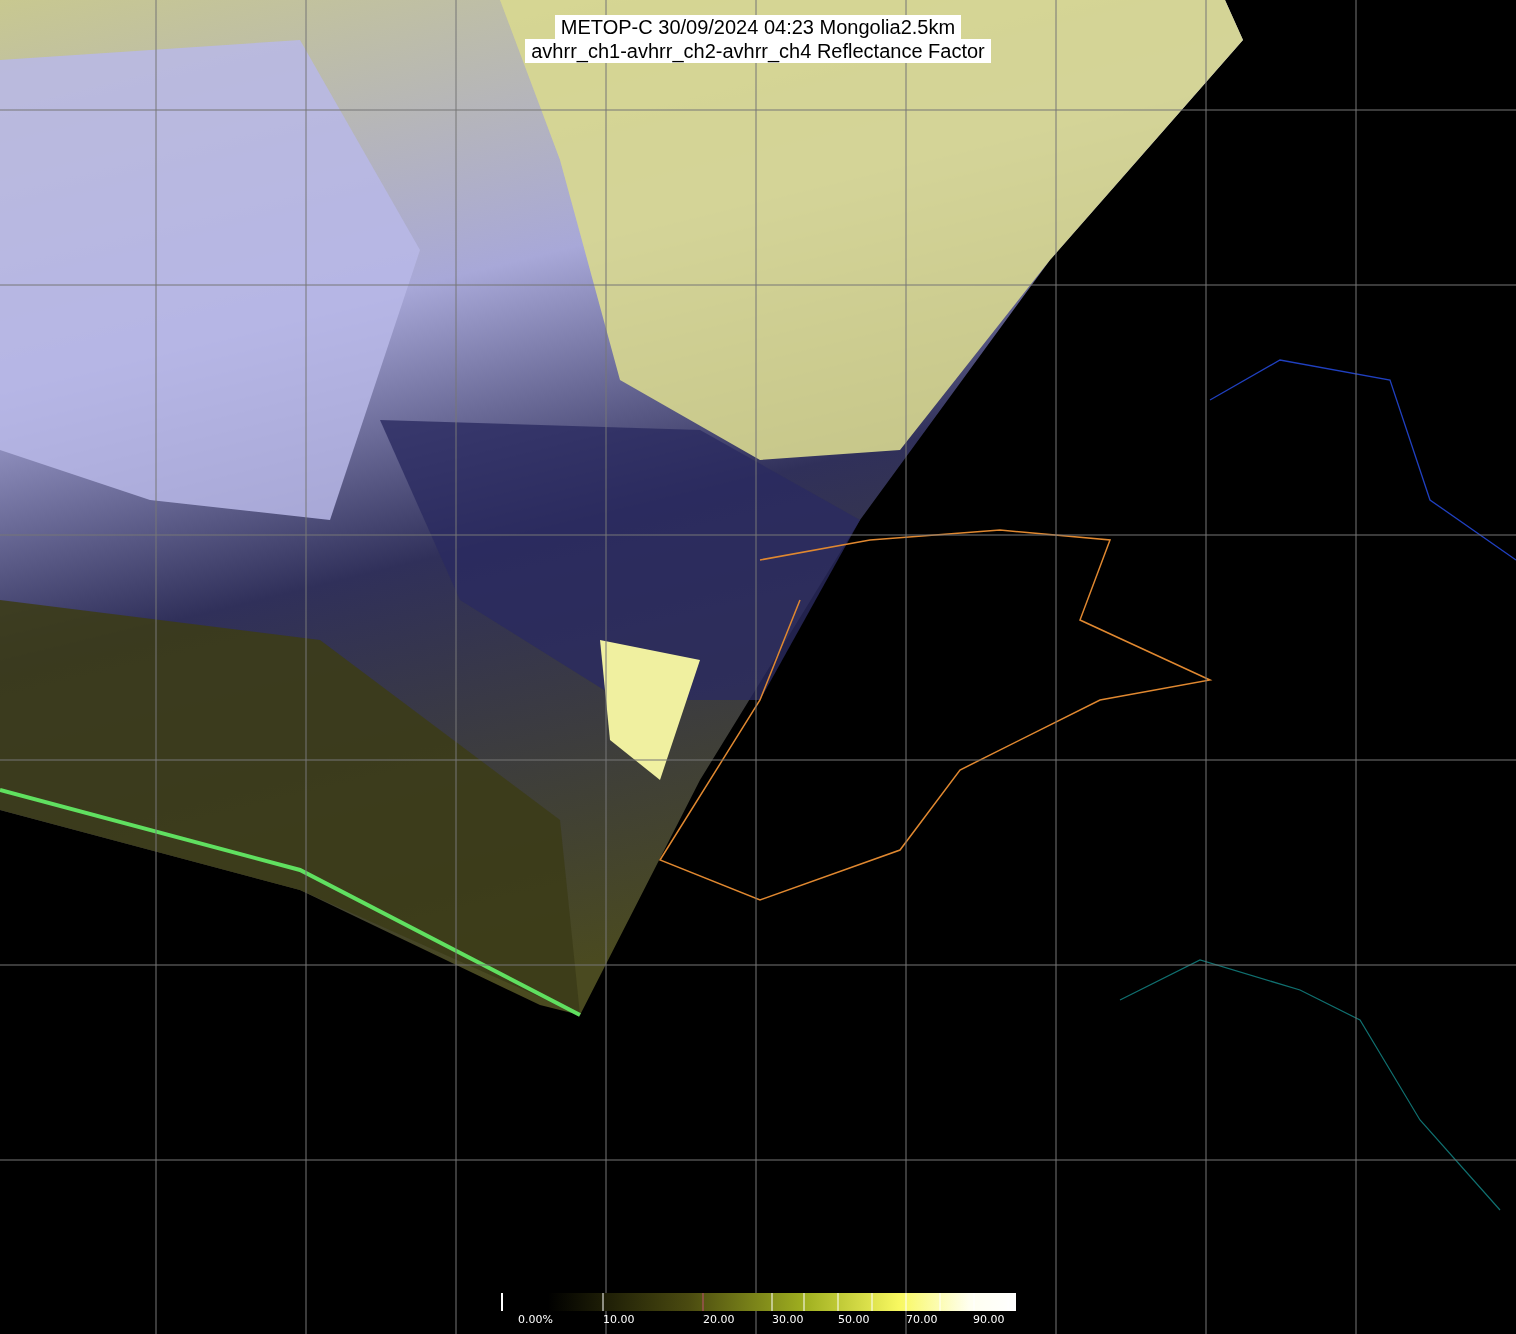 Image resolution: width=1516 pixels, height=1334 pixels. I want to click on scale-label: 30.00, so click(788, 1320).